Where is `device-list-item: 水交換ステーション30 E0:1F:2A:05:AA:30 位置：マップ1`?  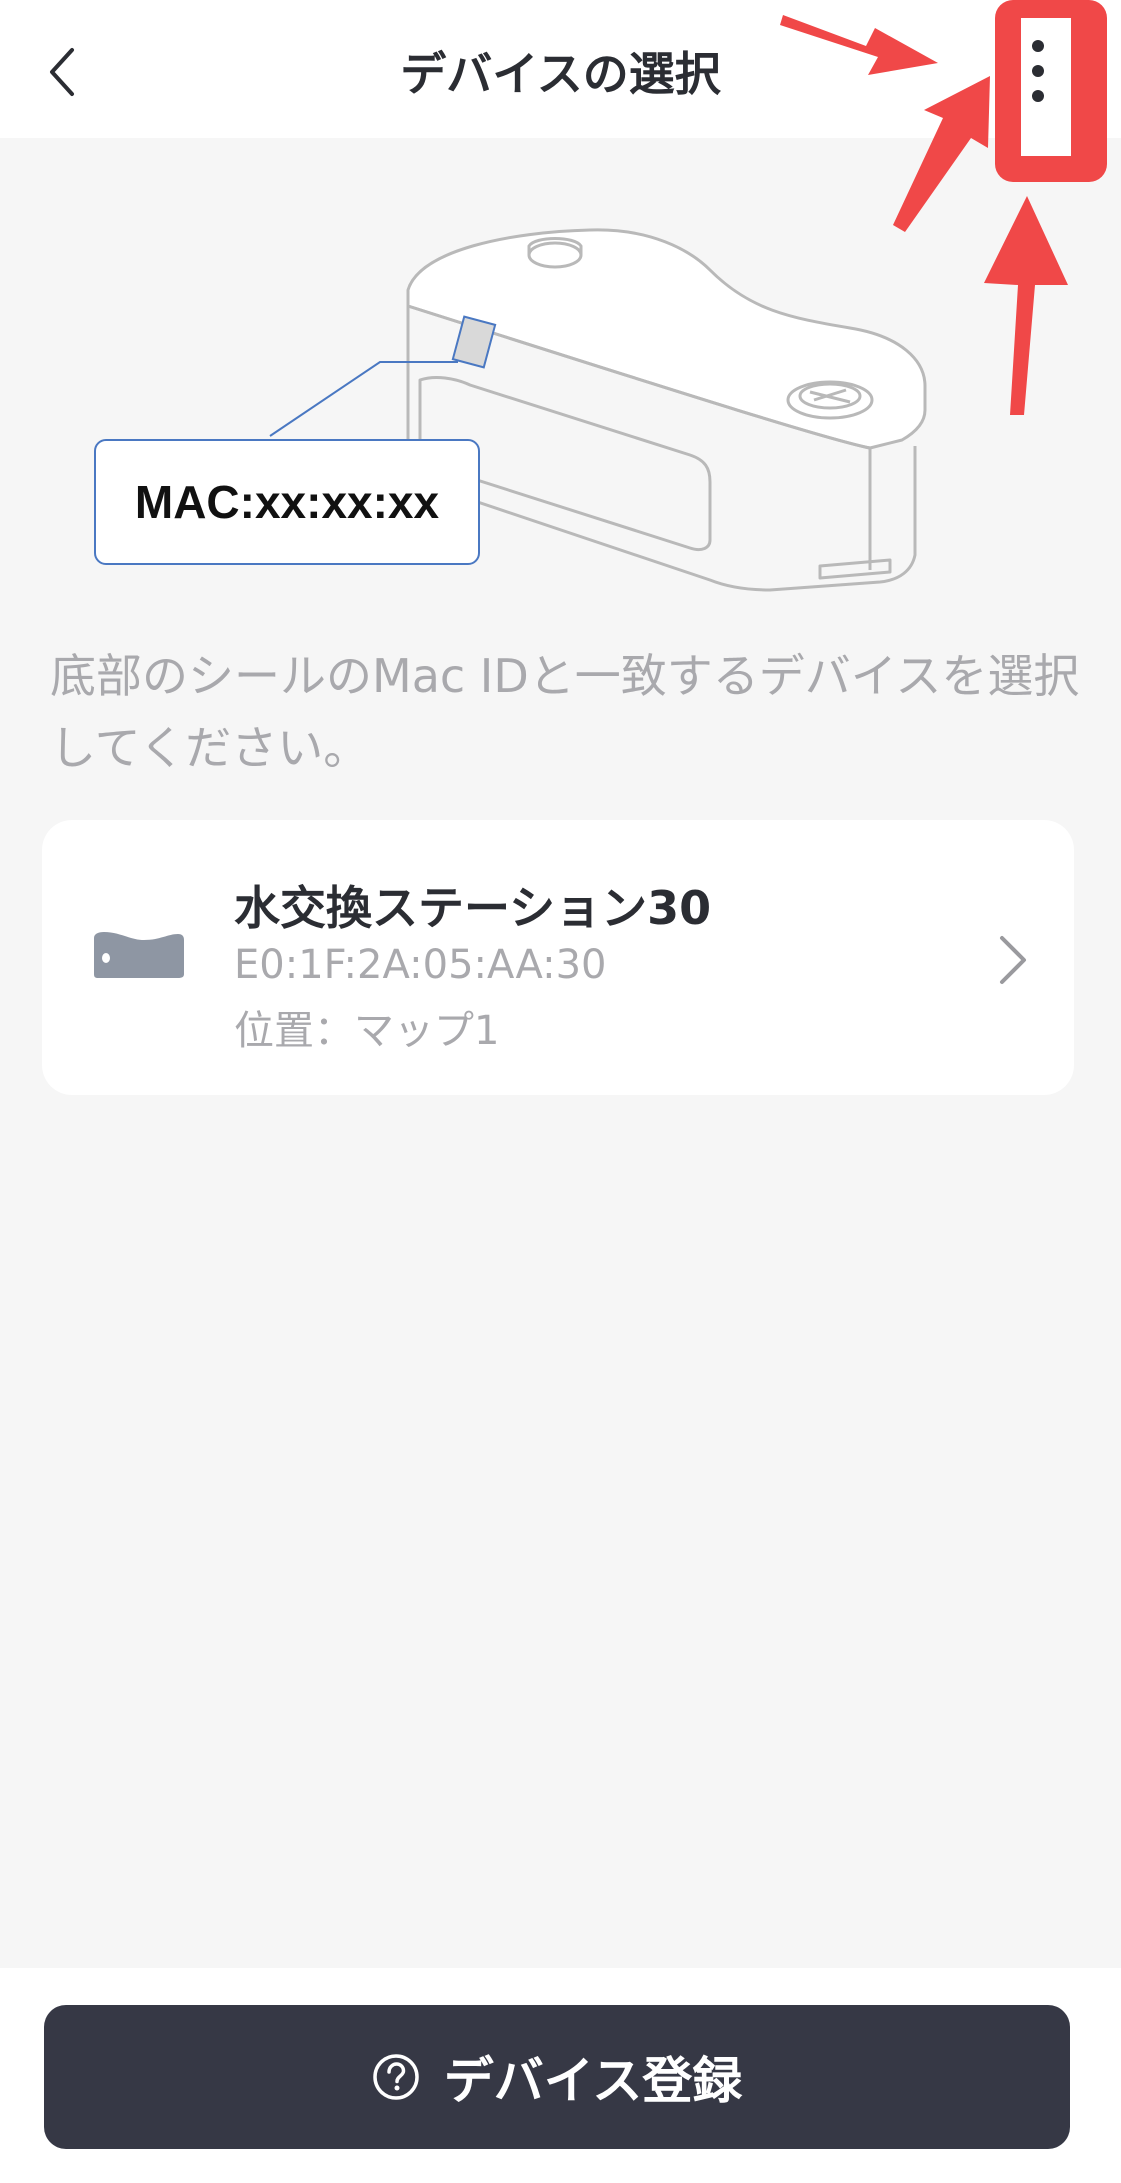 device-list-item: 水交換ステーション30 E0:1F:2A:05:AA:30 位置：マップ1 is located at coordinates (558, 957).